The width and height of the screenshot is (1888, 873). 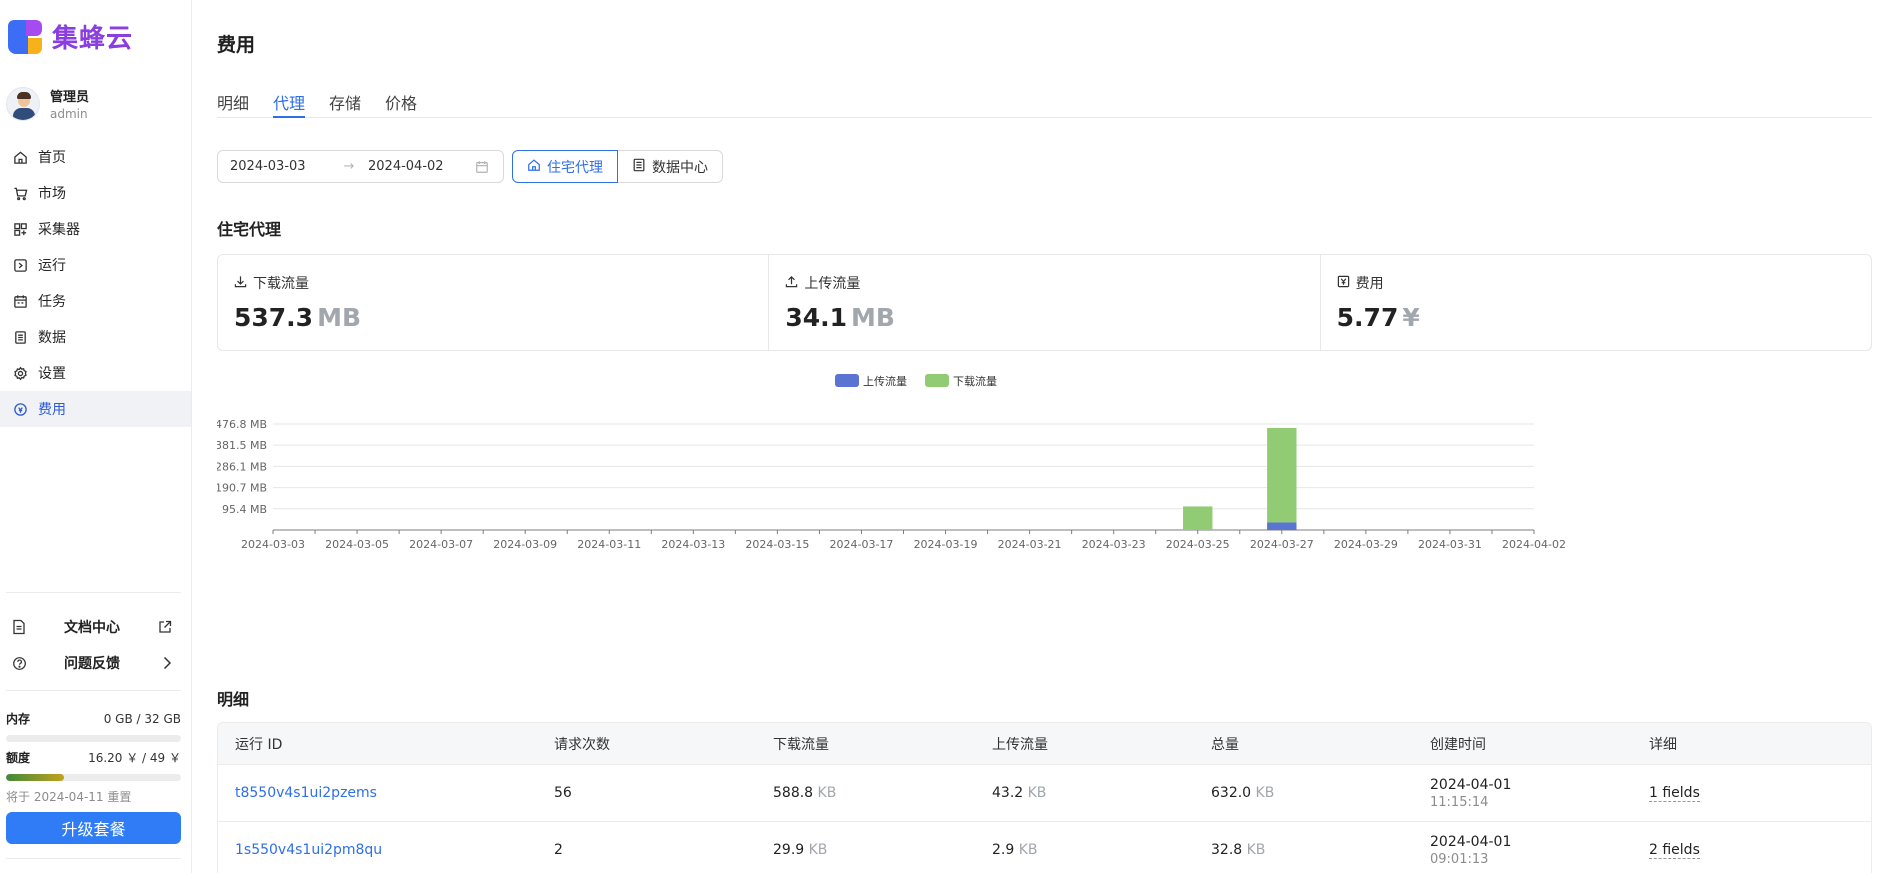 I want to click on upgrade-plan-button: 升级套餐, so click(x=93, y=828).